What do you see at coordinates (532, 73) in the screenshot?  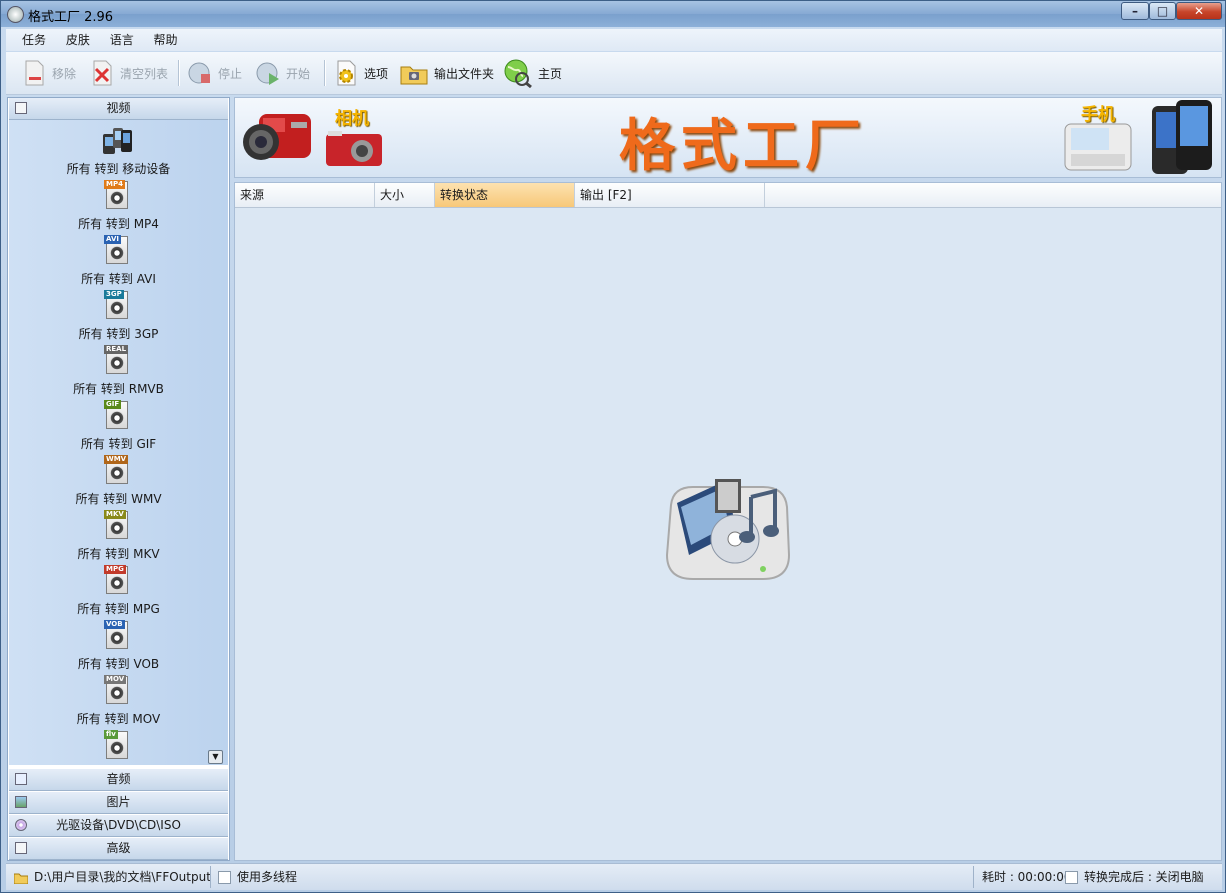 I see `home-button: 主页` at bounding box center [532, 73].